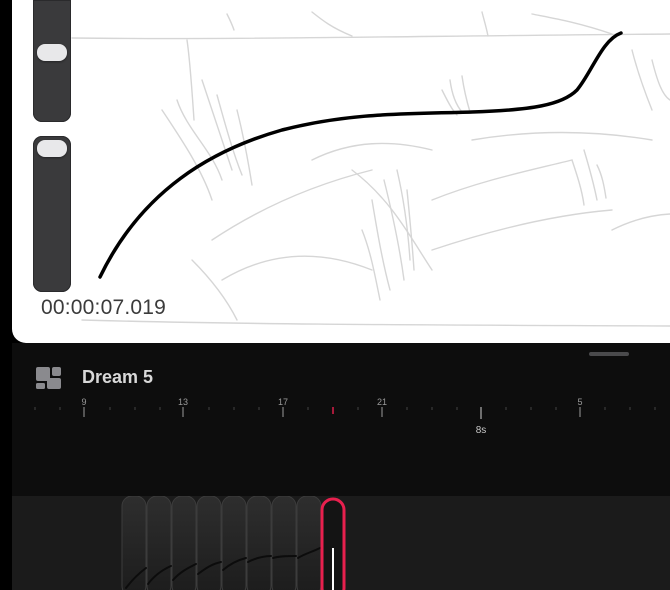 The height and width of the screenshot is (590, 670). I want to click on ruler-label: 9, so click(83, 402).